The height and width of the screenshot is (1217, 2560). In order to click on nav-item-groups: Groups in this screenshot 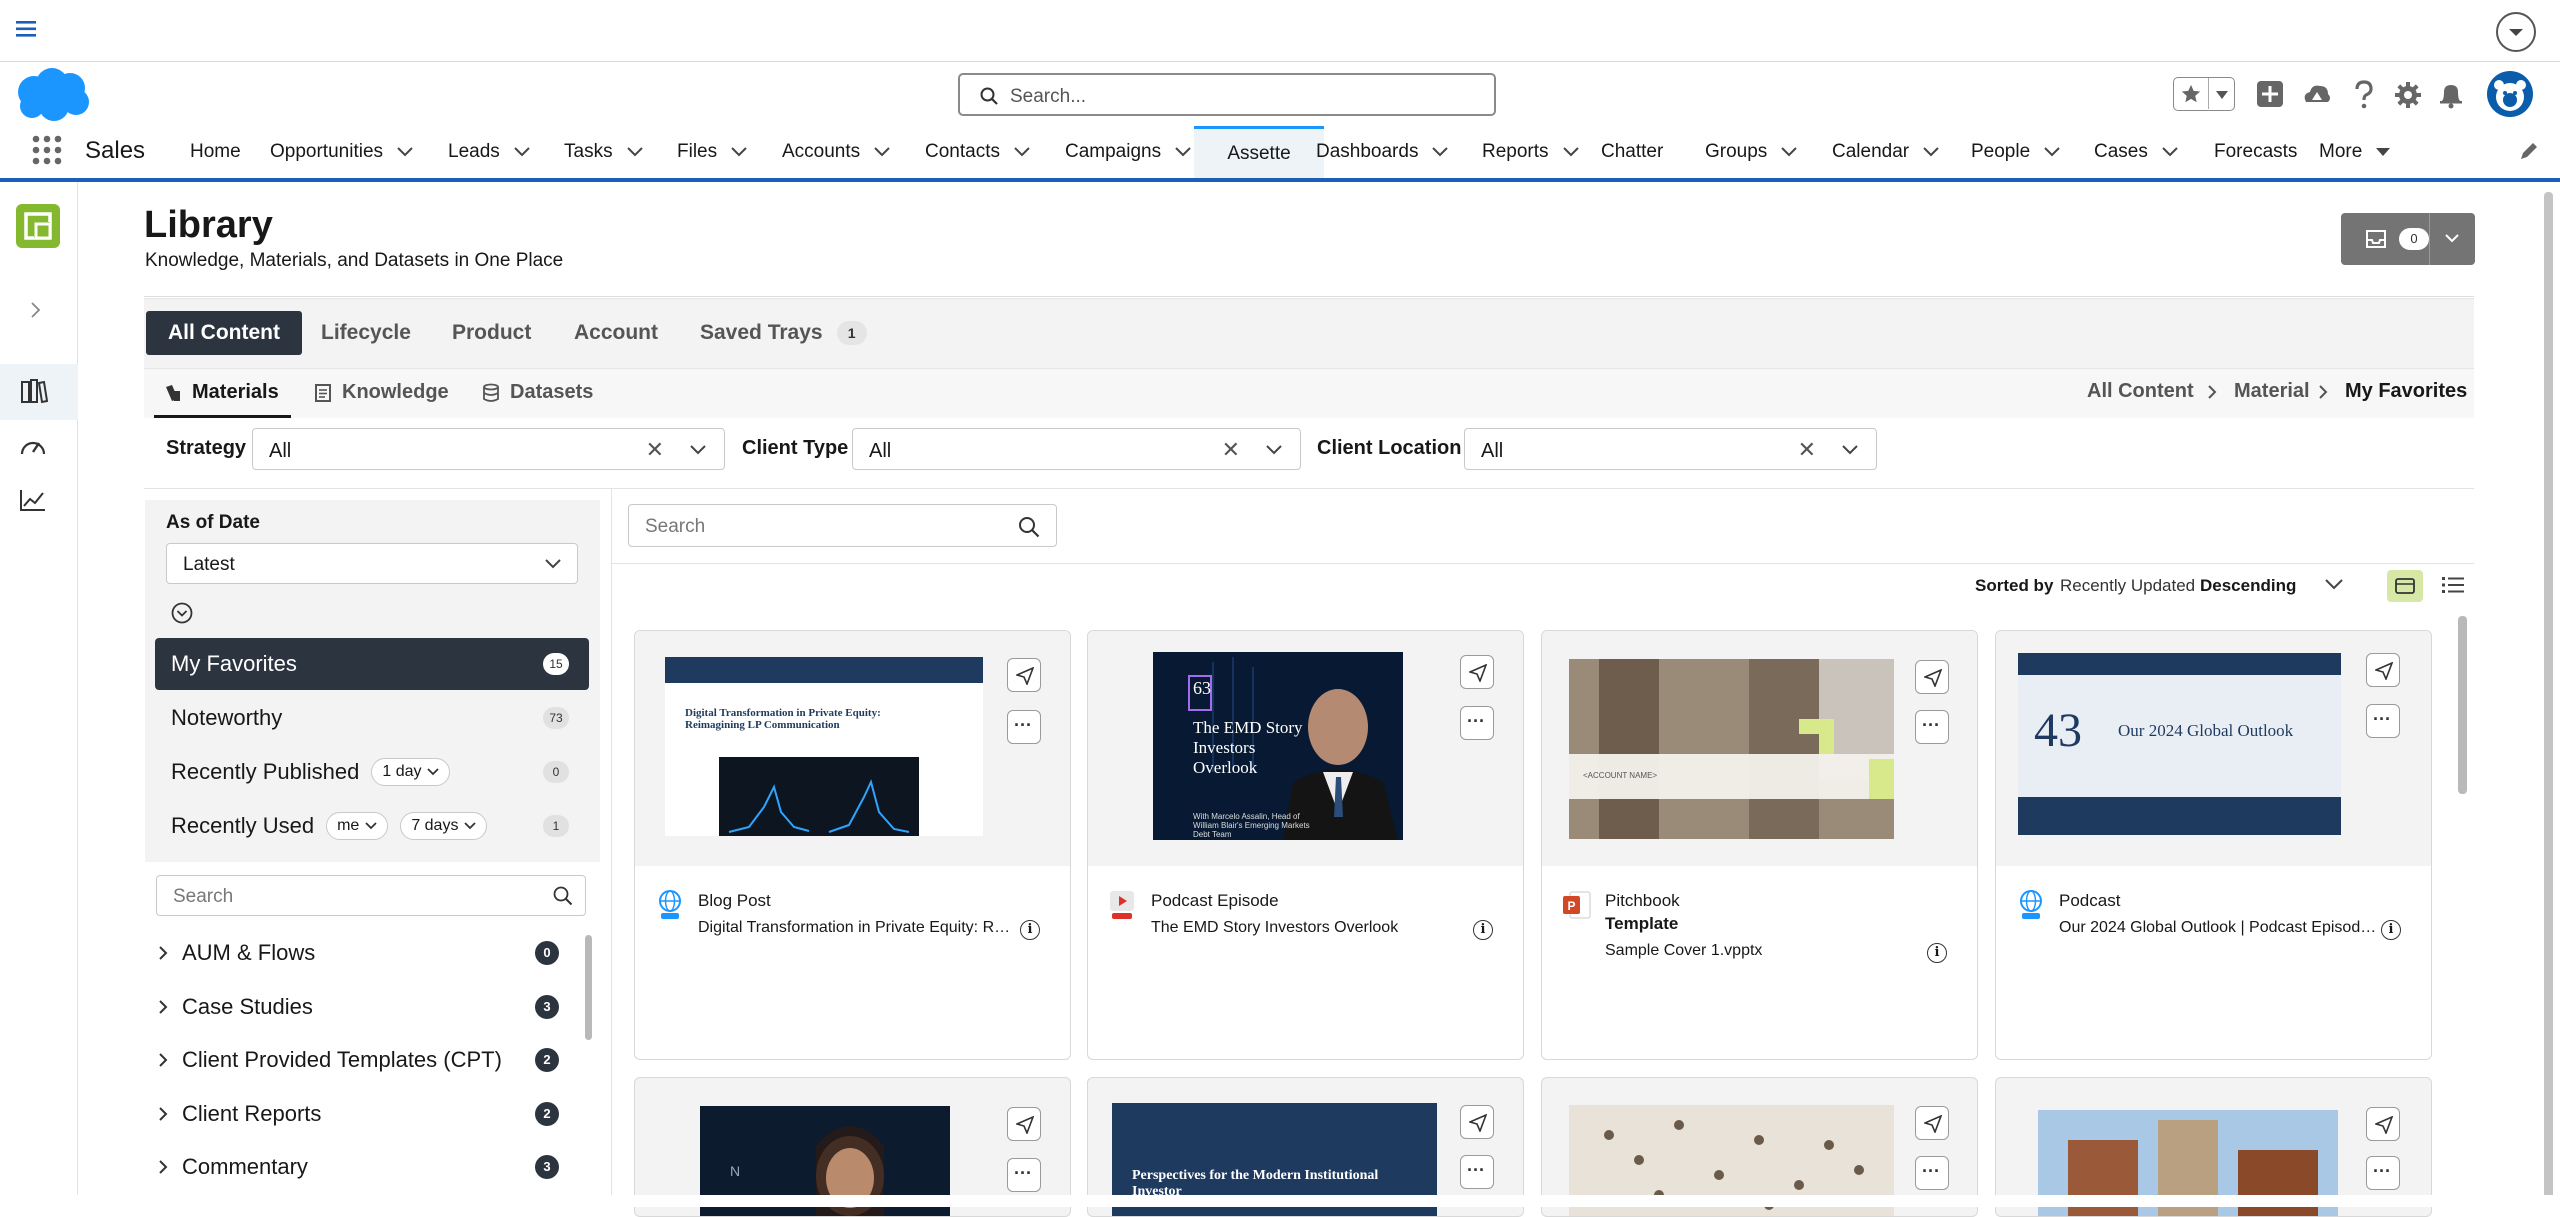, I will do `click(1751, 152)`.